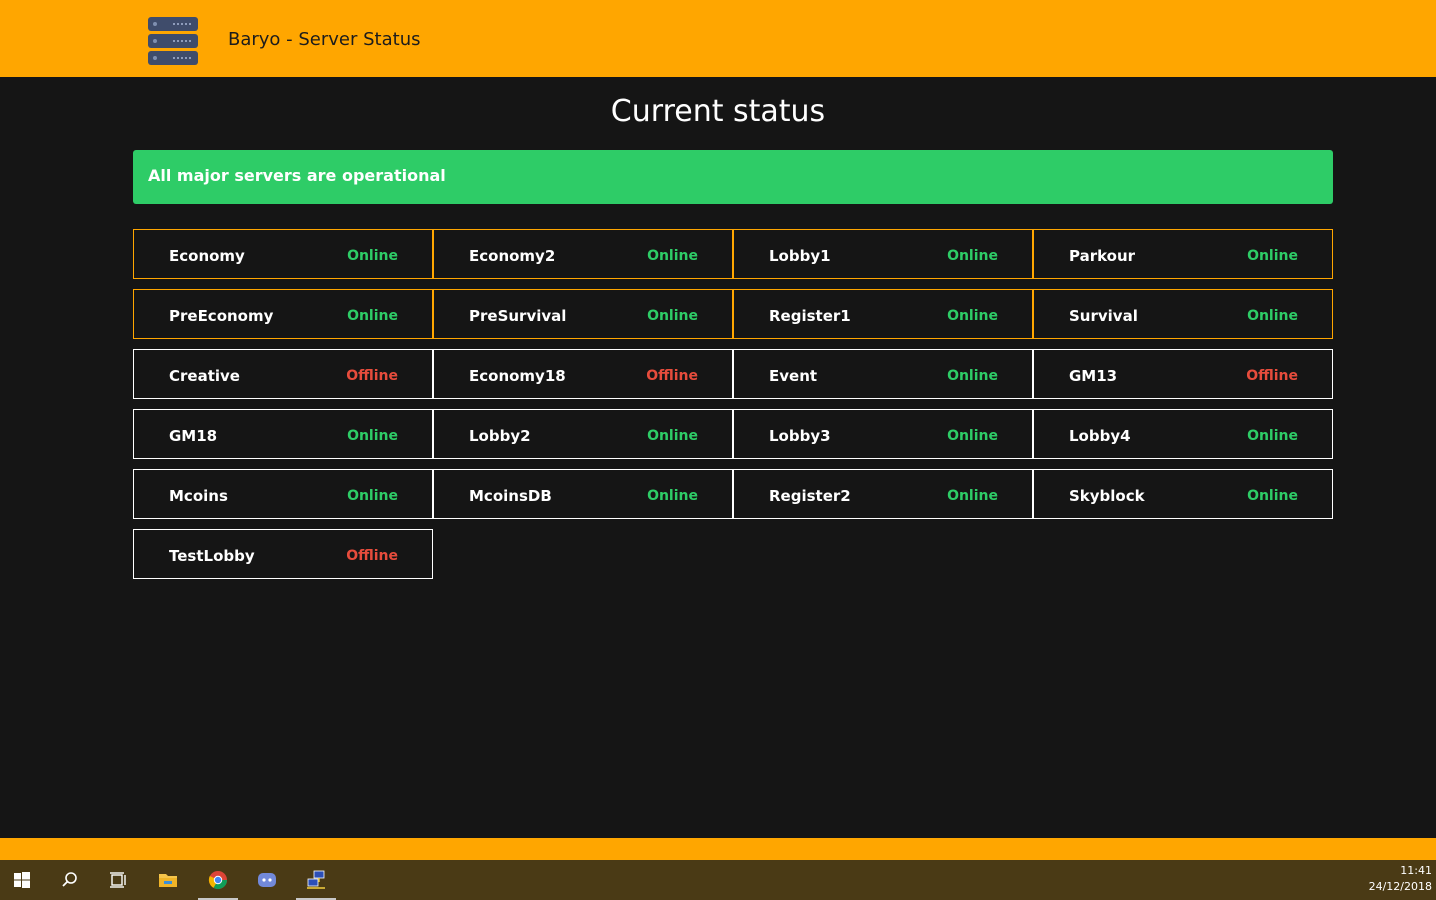 The height and width of the screenshot is (900, 1436). I want to click on server-card: PreEconomy Online, so click(283, 314).